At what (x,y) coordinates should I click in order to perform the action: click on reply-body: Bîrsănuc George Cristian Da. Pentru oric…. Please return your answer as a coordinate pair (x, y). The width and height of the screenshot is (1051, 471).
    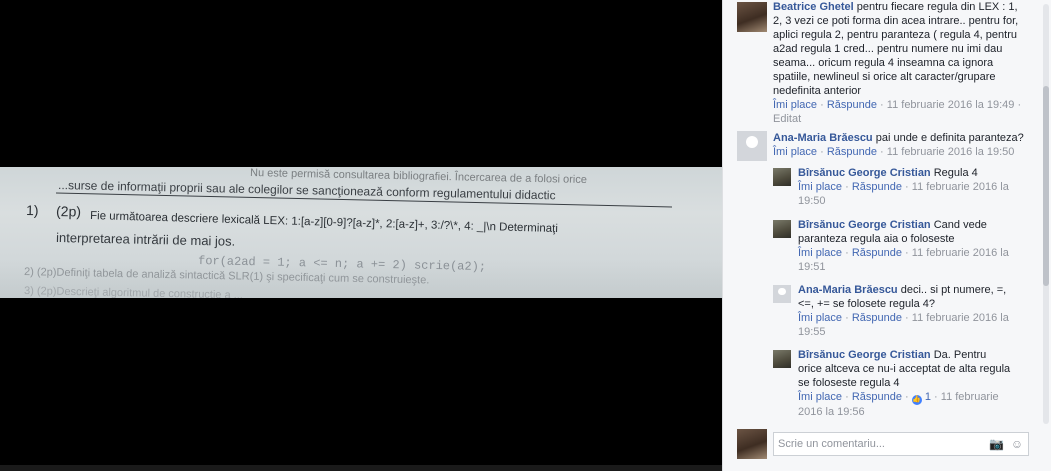
    Looking at the image, I should click on (905, 383).